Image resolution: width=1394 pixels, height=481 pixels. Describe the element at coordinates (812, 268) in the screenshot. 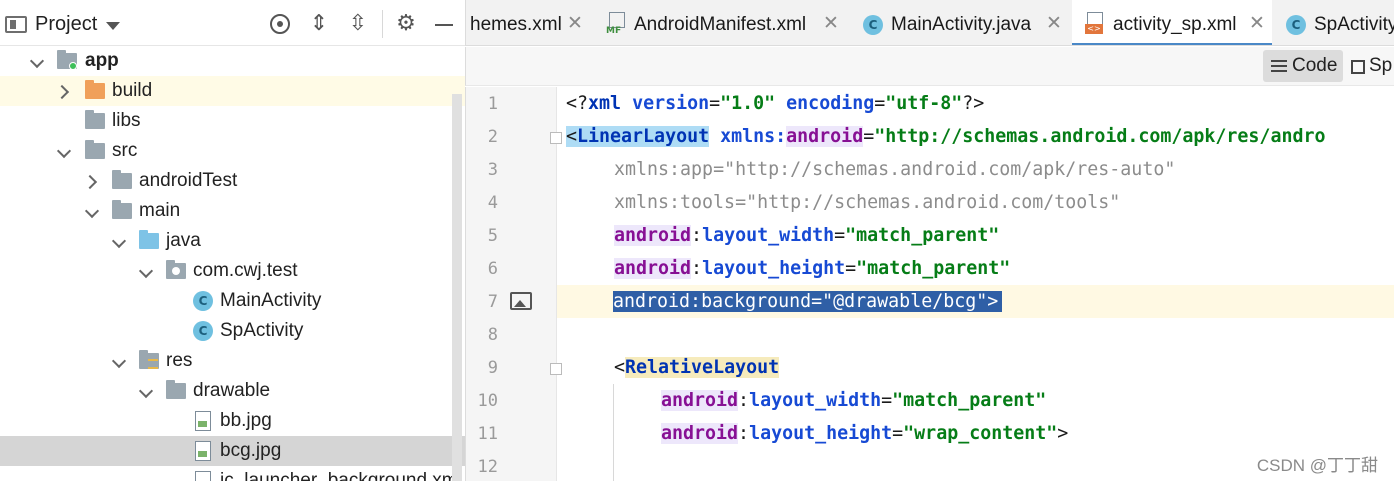

I see `code-line-6: android:layout_height="match_parent"` at that location.